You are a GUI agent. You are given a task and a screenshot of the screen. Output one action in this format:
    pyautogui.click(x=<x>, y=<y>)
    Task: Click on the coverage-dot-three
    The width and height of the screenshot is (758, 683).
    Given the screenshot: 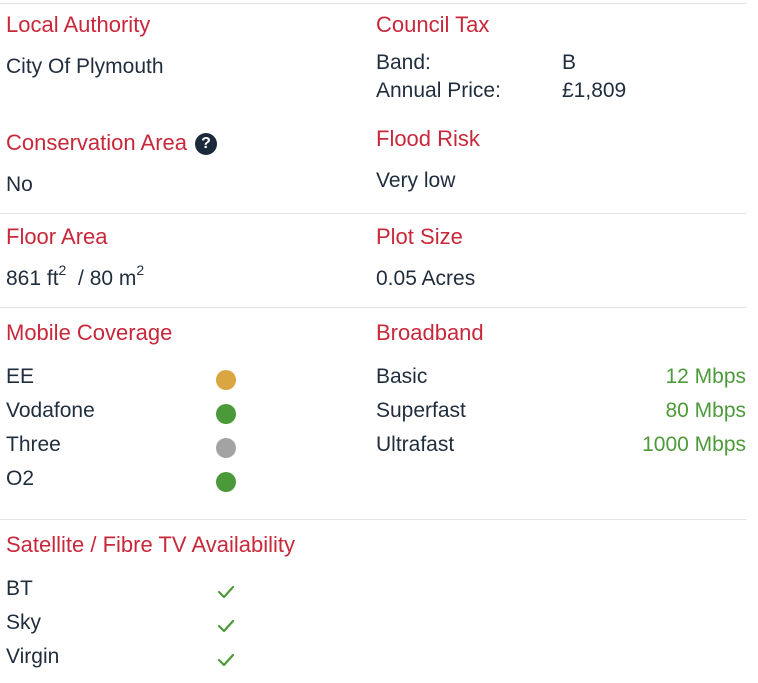 What is the action you would take?
    pyautogui.click(x=226, y=448)
    